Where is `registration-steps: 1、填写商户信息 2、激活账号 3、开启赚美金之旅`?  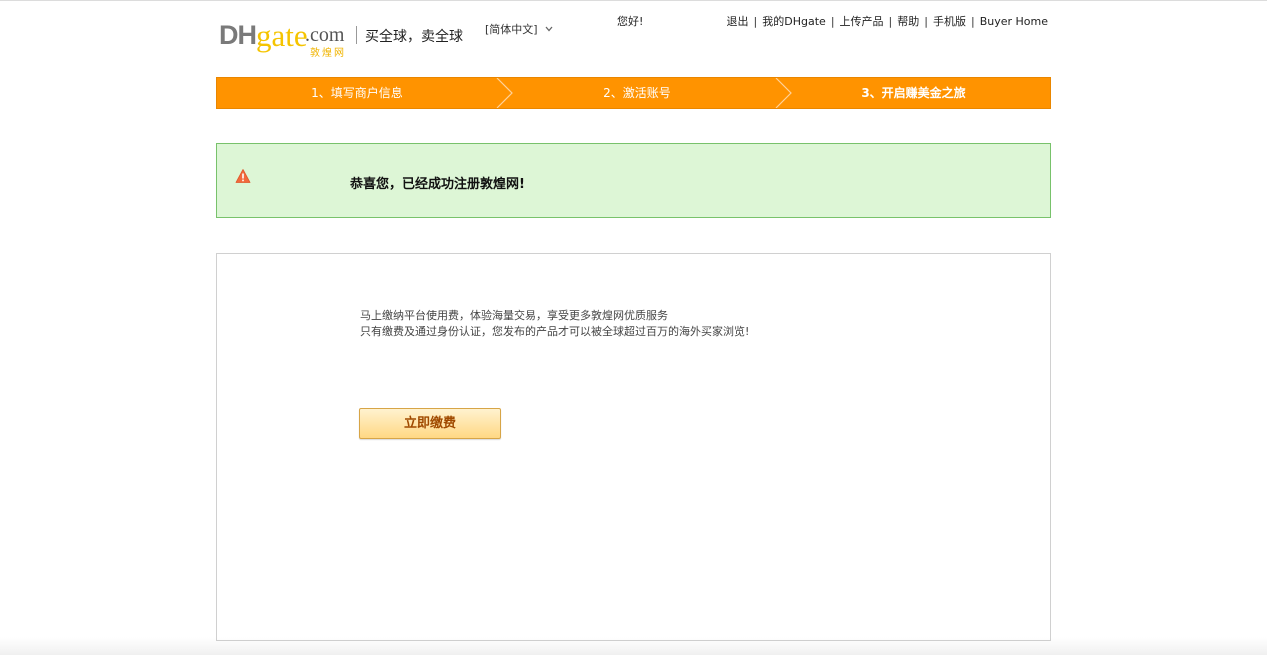
registration-steps: 1、填写商户信息 2、激活账号 3、开启赚美金之旅 is located at coordinates (633, 93).